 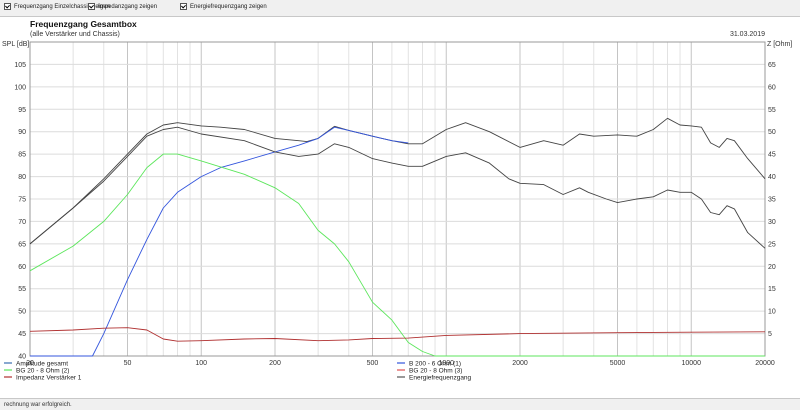 I want to click on y-axis-label-right: Z [Ohm], so click(x=779, y=44).